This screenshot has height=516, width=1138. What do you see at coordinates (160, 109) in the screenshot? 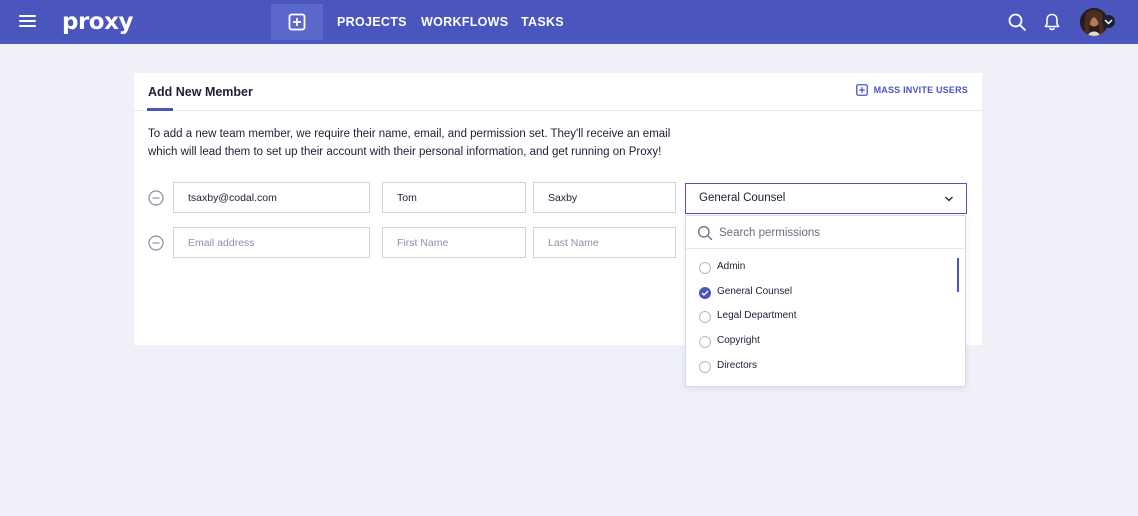
I see `active-tab-underline` at bounding box center [160, 109].